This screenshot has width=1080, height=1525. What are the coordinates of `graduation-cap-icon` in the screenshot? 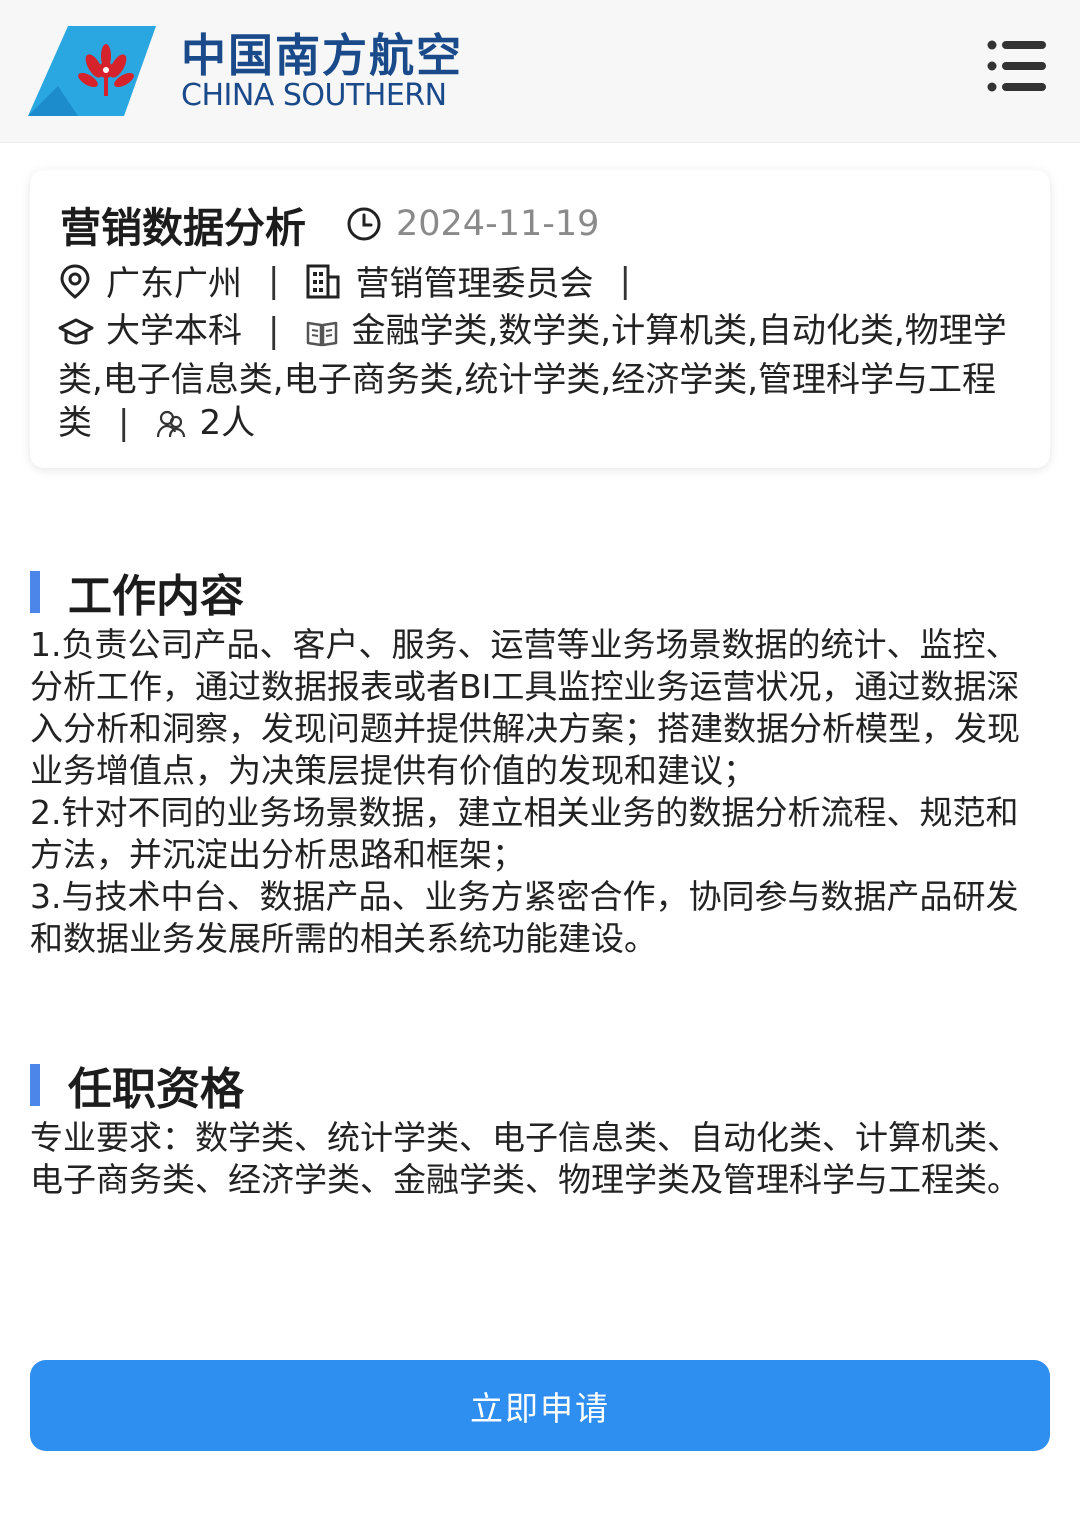 It's located at (76, 337).